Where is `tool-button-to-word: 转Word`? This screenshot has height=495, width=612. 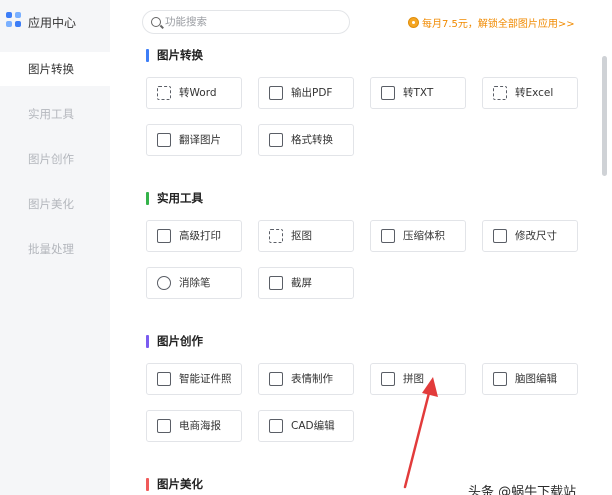
tool-button-to-word: 转Word is located at coordinates (194, 93).